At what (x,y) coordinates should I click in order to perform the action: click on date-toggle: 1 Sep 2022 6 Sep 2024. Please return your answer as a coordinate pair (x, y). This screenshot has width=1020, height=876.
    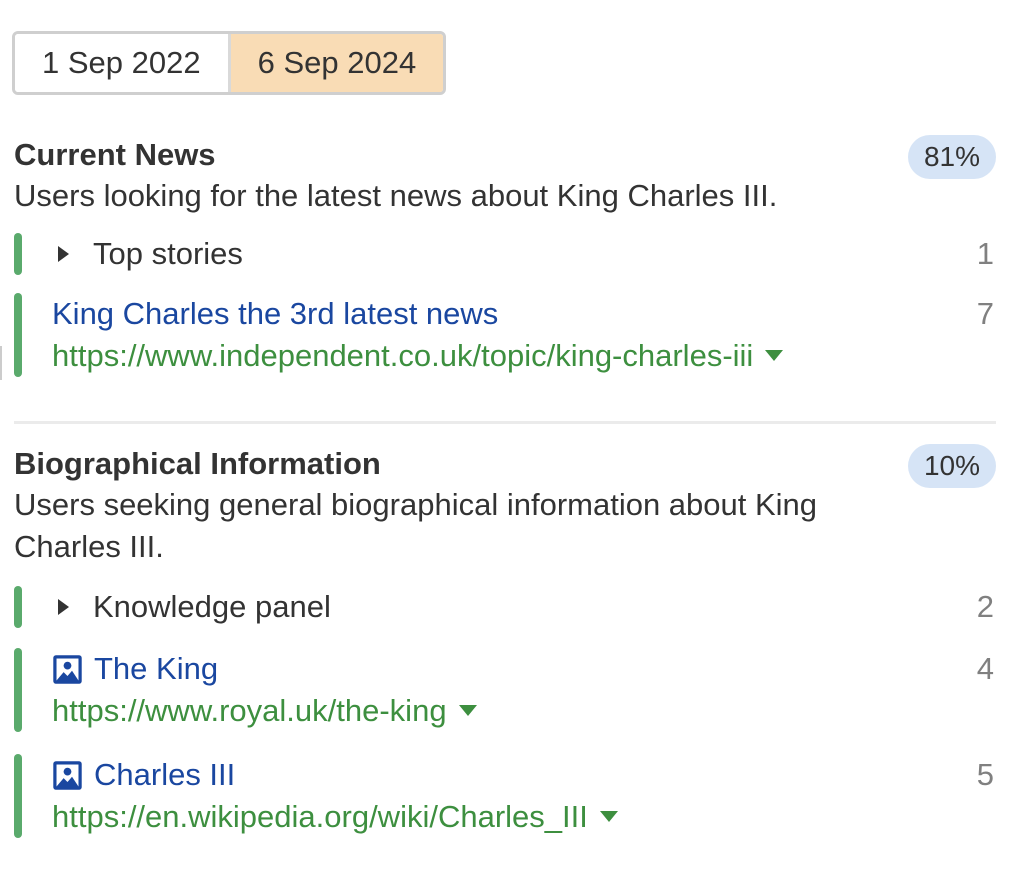
    Looking at the image, I should click on (229, 63).